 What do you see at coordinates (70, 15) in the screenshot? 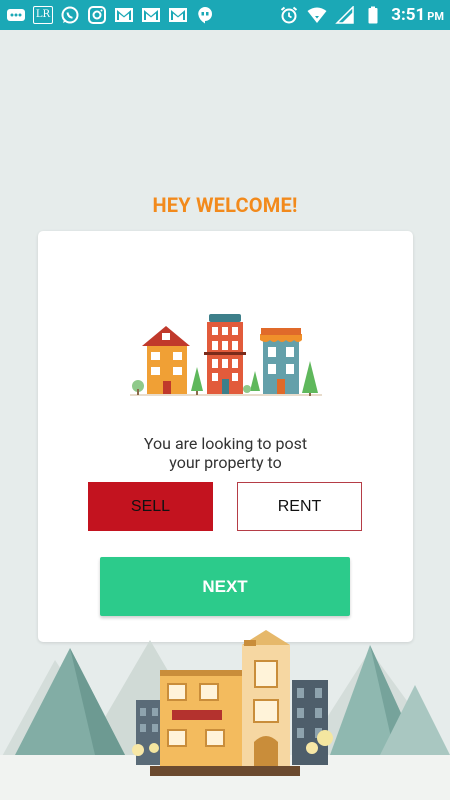
I see `whatsapp-icon` at bounding box center [70, 15].